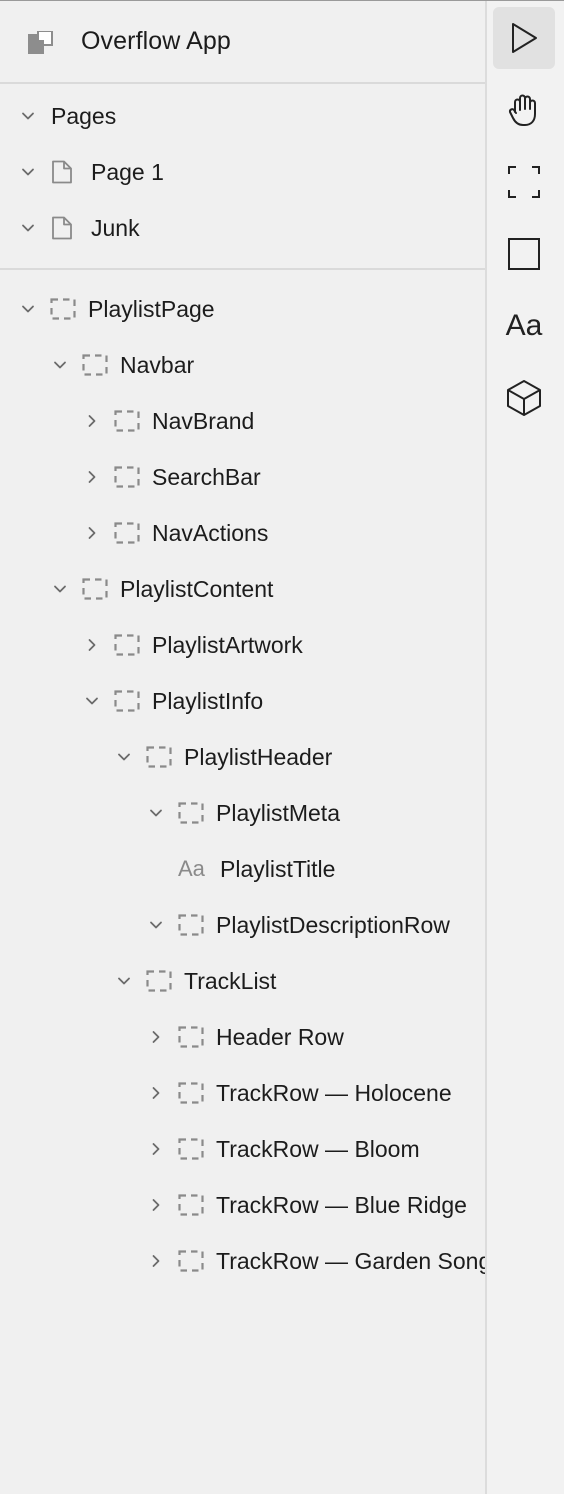  I want to click on layer-label: PlaylistInfo, so click(208, 700).